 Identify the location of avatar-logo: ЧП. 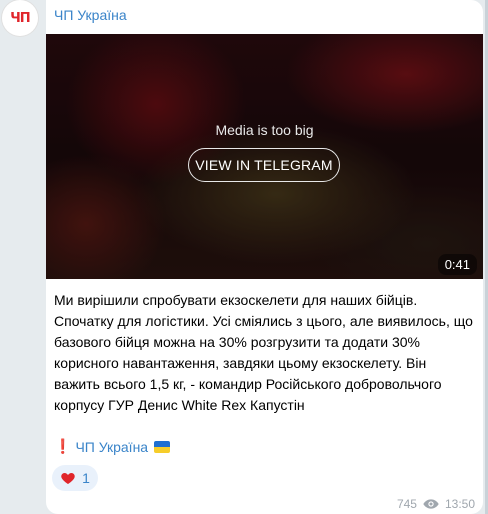
(20, 18).